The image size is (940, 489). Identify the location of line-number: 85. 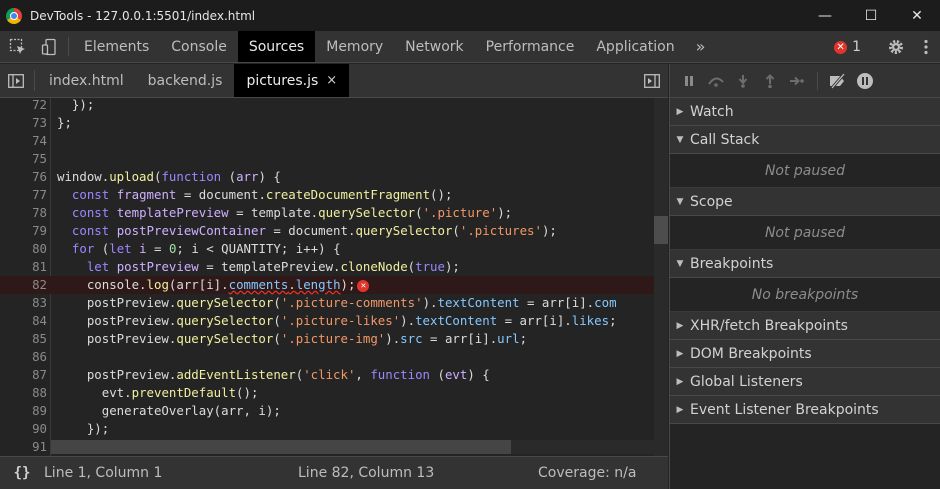
(23, 339).